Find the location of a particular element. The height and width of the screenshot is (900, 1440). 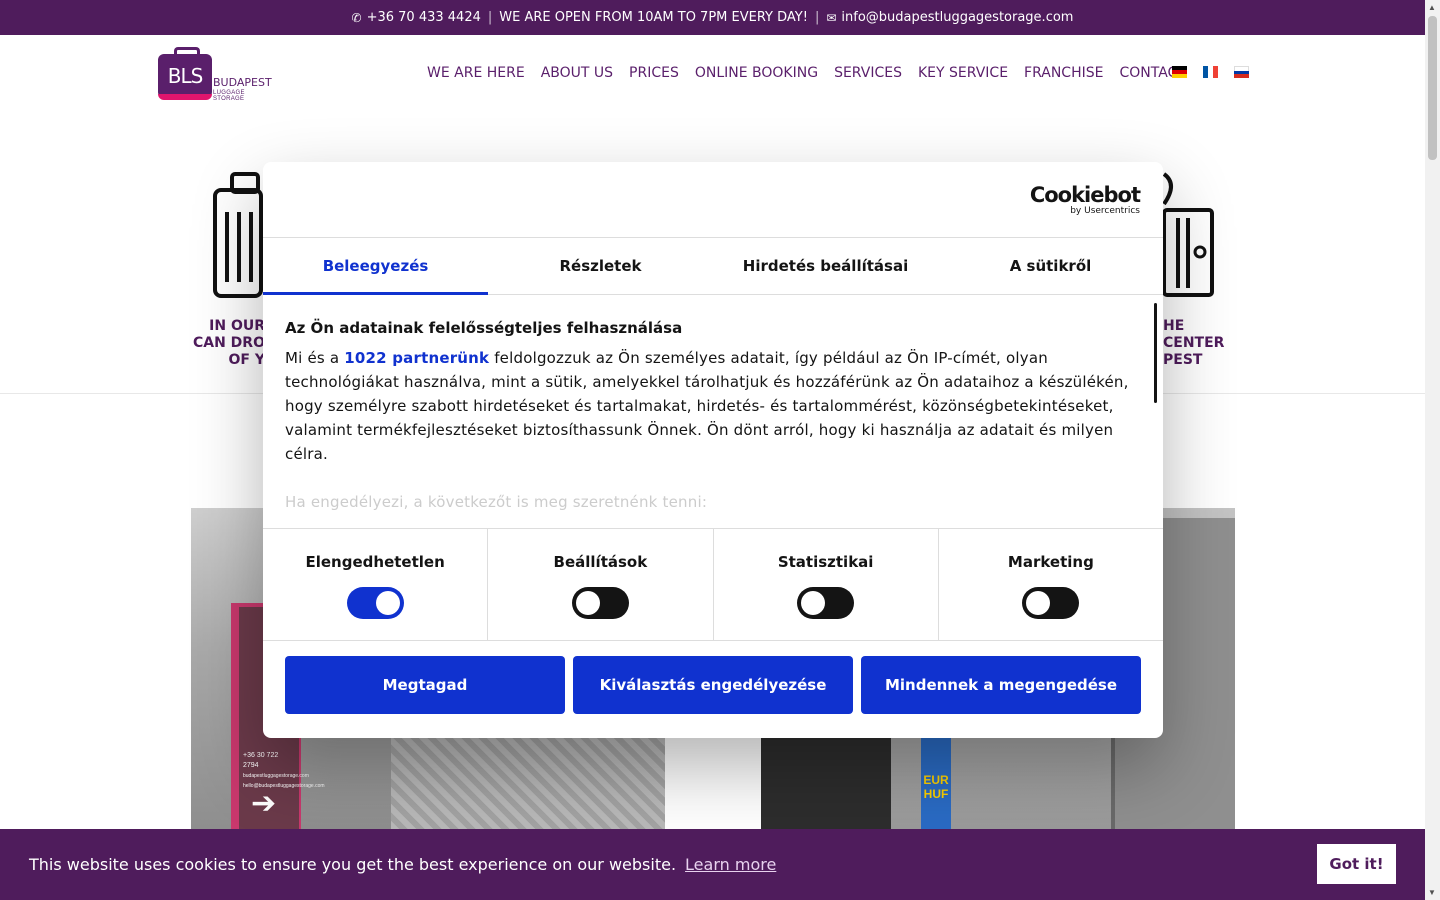

cookiebot-logo: Cookiebot by Usercentrics is located at coordinates (1085, 199).